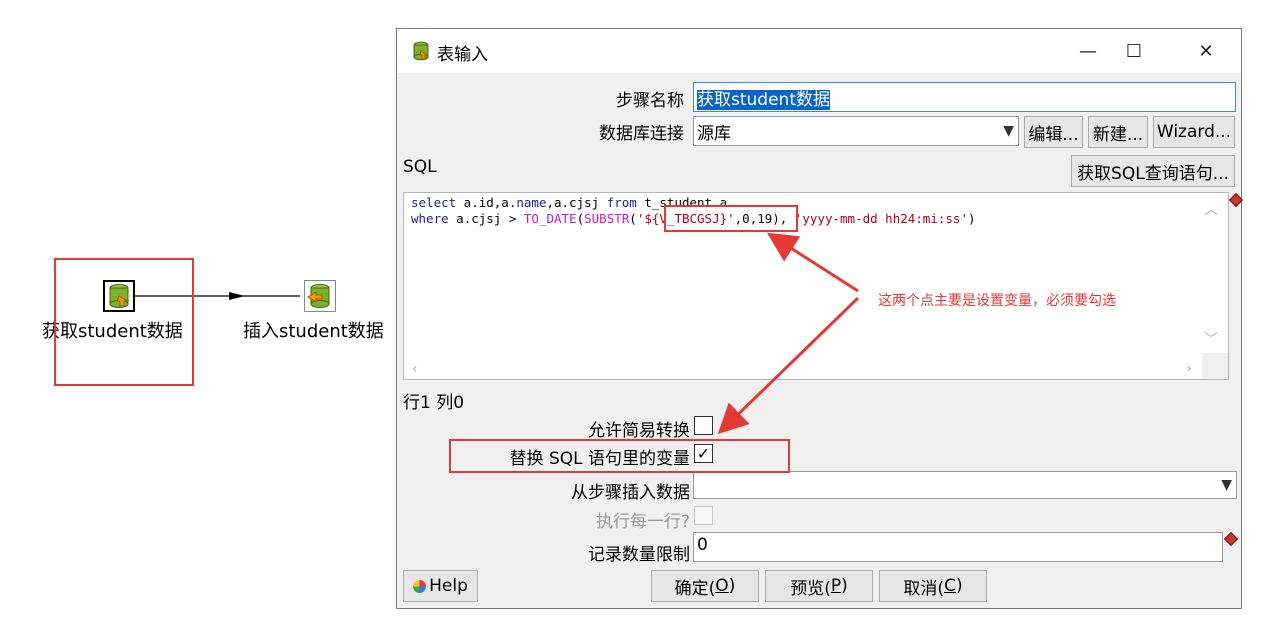 The width and height of the screenshot is (1271, 639). Describe the element at coordinates (642, 522) in the screenshot. I see `execute-each-row-label: 执行每一行?` at that location.